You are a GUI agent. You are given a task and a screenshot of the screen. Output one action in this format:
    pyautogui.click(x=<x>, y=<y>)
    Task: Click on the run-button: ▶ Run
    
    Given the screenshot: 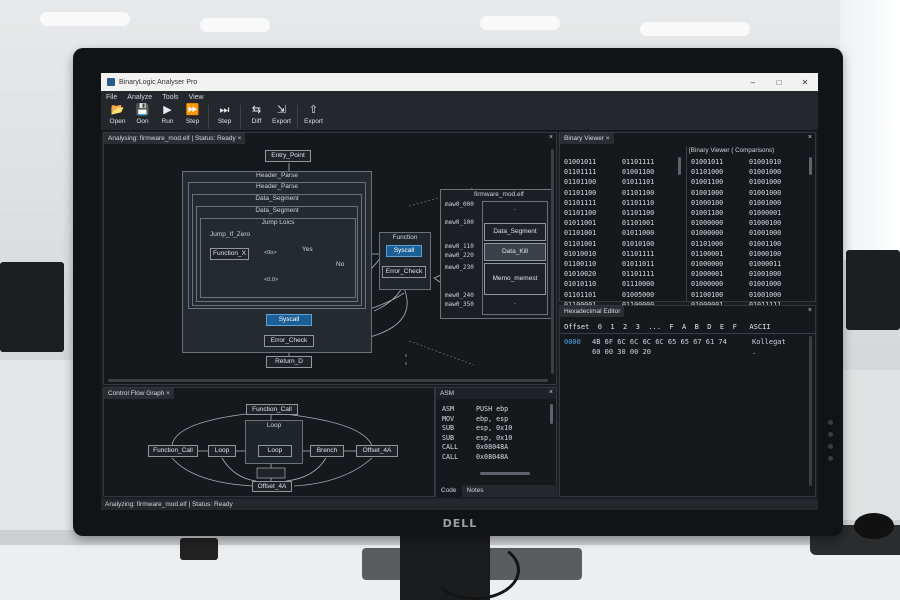 What is the action you would take?
    pyautogui.click(x=167, y=114)
    